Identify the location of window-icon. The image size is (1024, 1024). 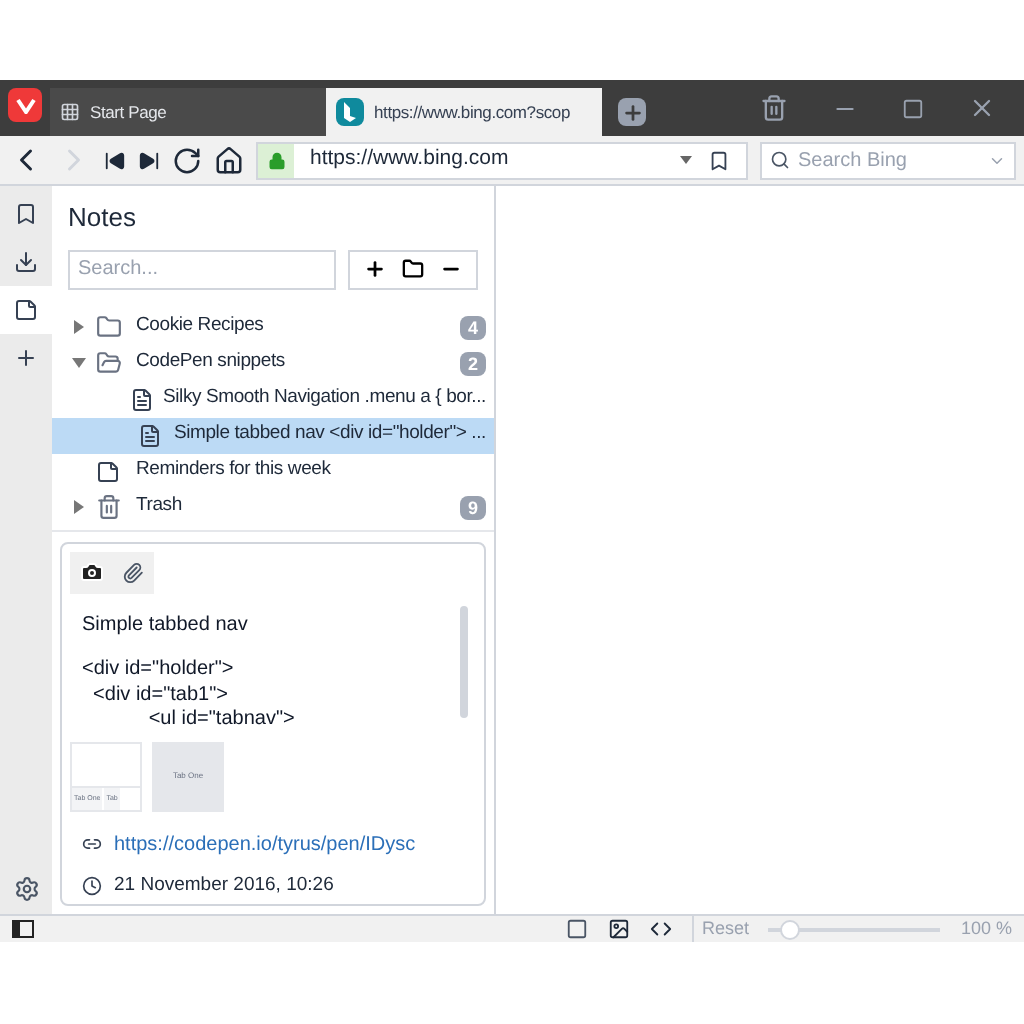
(576, 929).